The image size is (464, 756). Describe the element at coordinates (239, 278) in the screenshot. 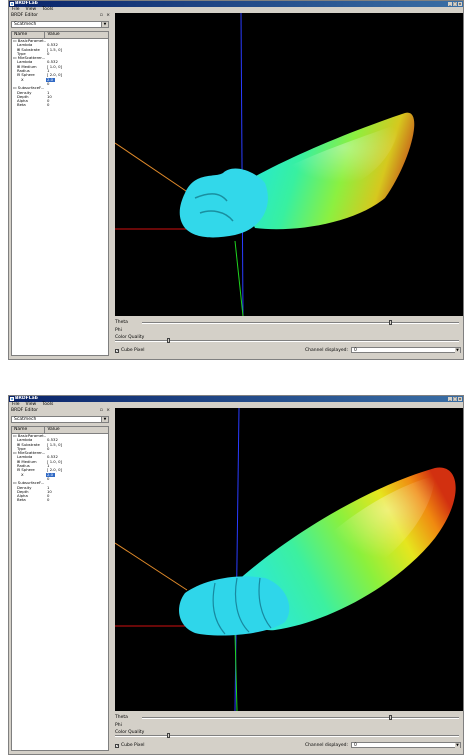

I see `axis-y-line` at that location.